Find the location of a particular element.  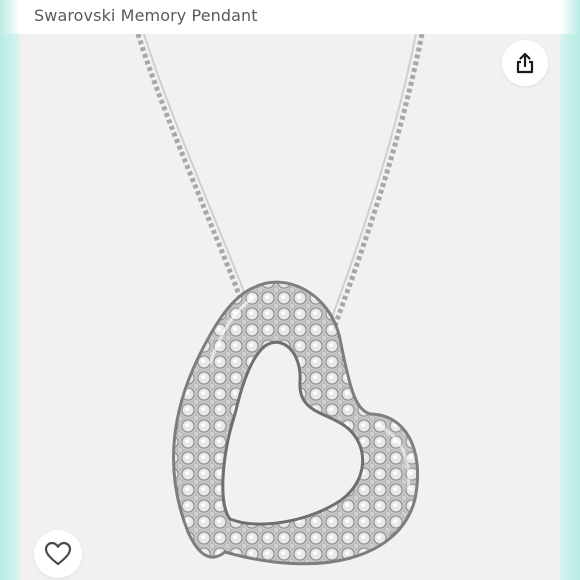

title-bar: Swarovski Memory Pendant is located at coordinates (290, 17).